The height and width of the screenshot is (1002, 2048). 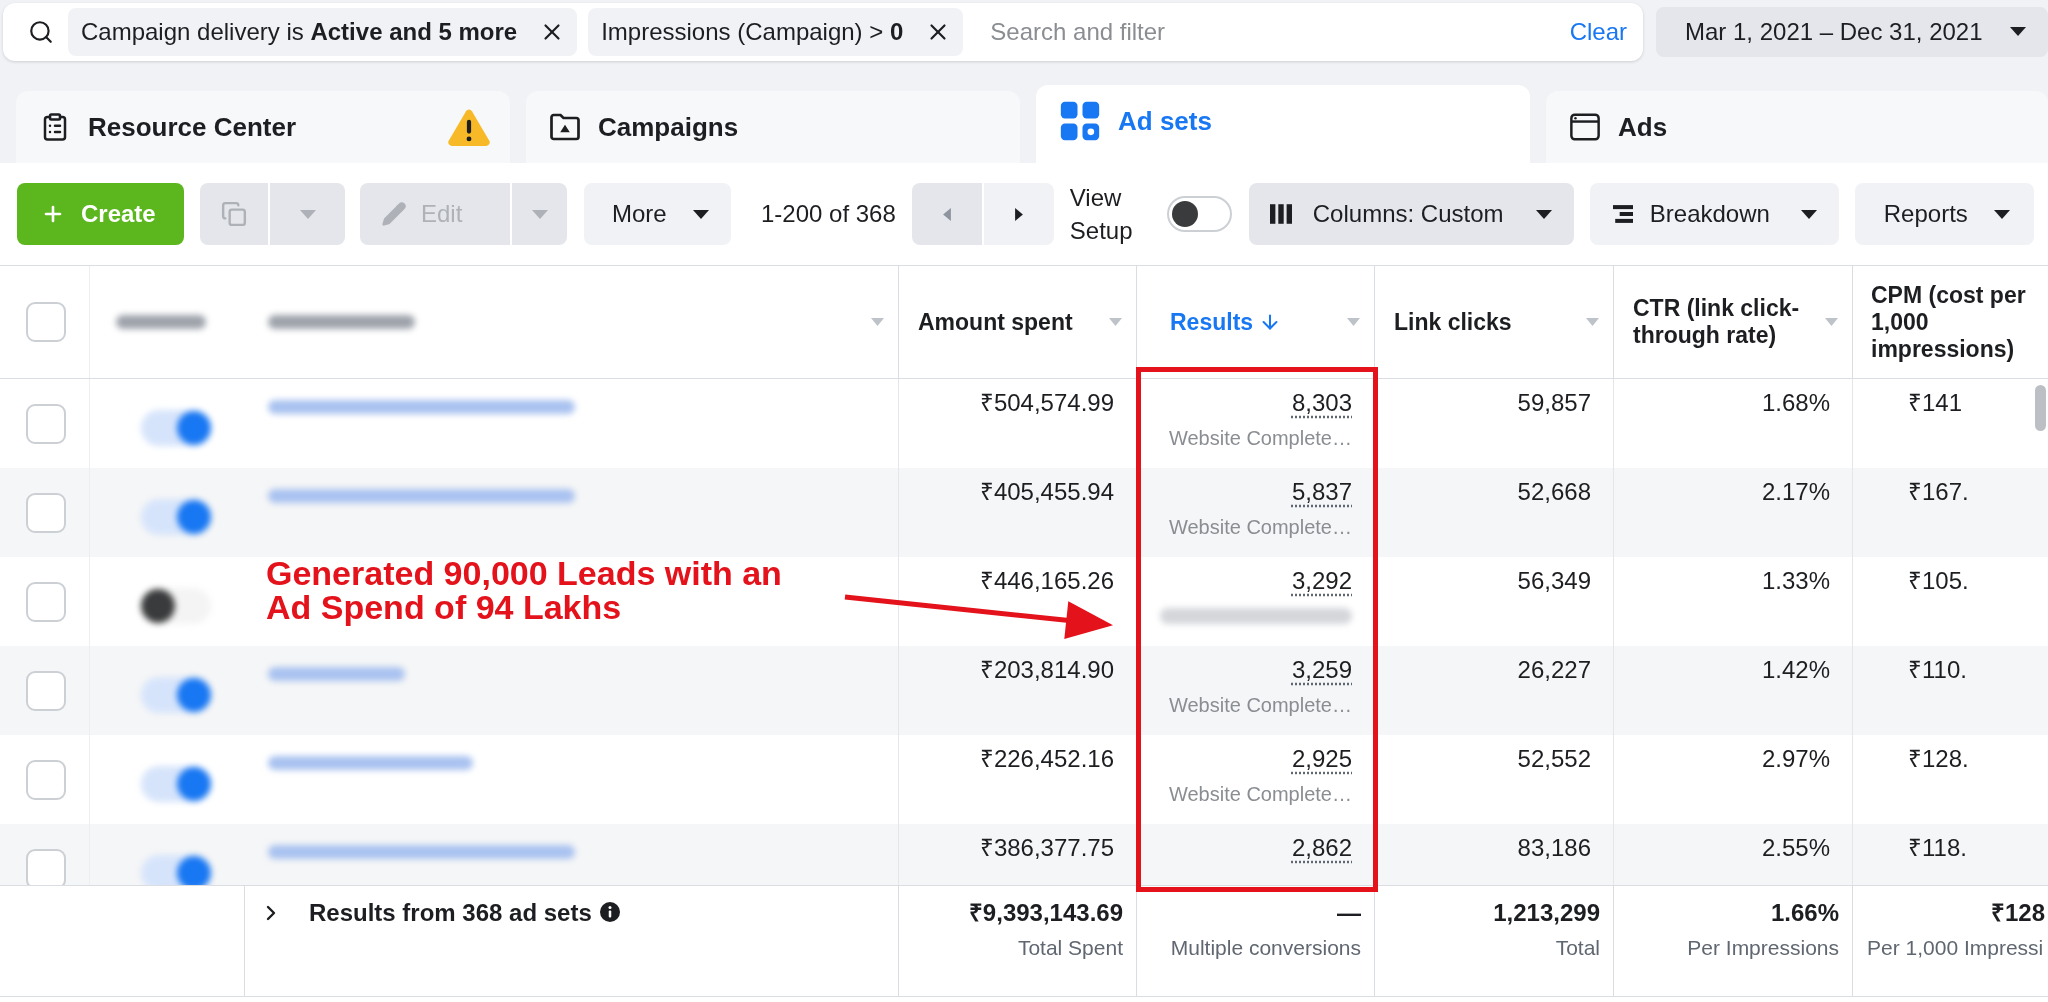 What do you see at coordinates (1554, 491) in the screenshot?
I see `table-cell: 52,668` at bounding box center [1554, 491].